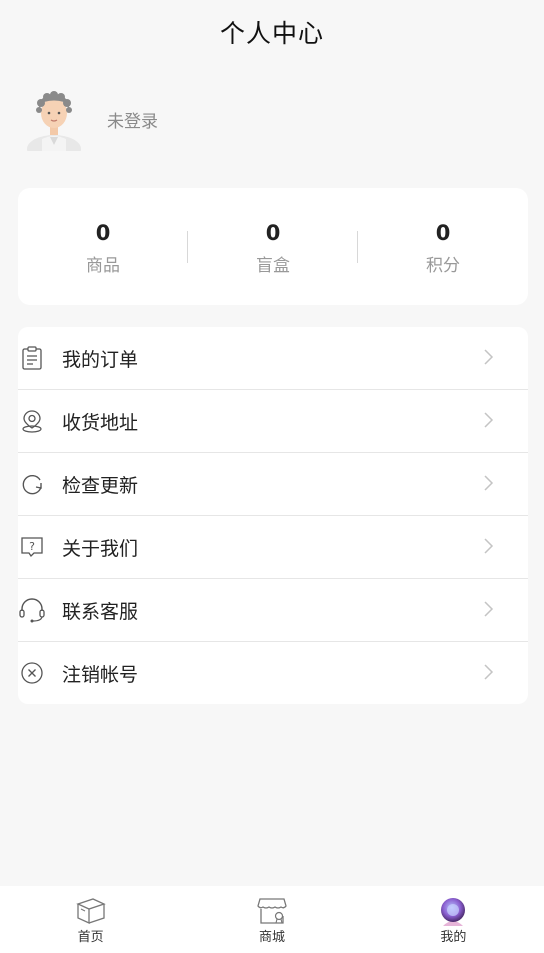  What do you see at coordinates (453, 937) in the screenshot?
I see `tab-label: 我的` at bounding box center [453, 937].